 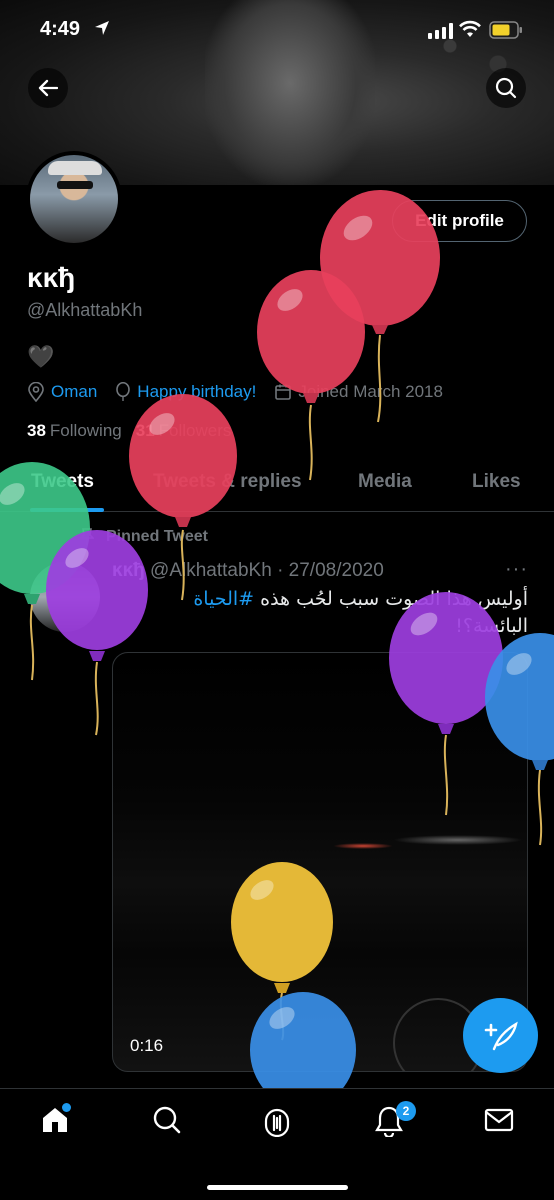 What do you see at coordinates (277, 30) in the screenshot?
I see `status-bar: 4:49` at bounding box center [277, 30].